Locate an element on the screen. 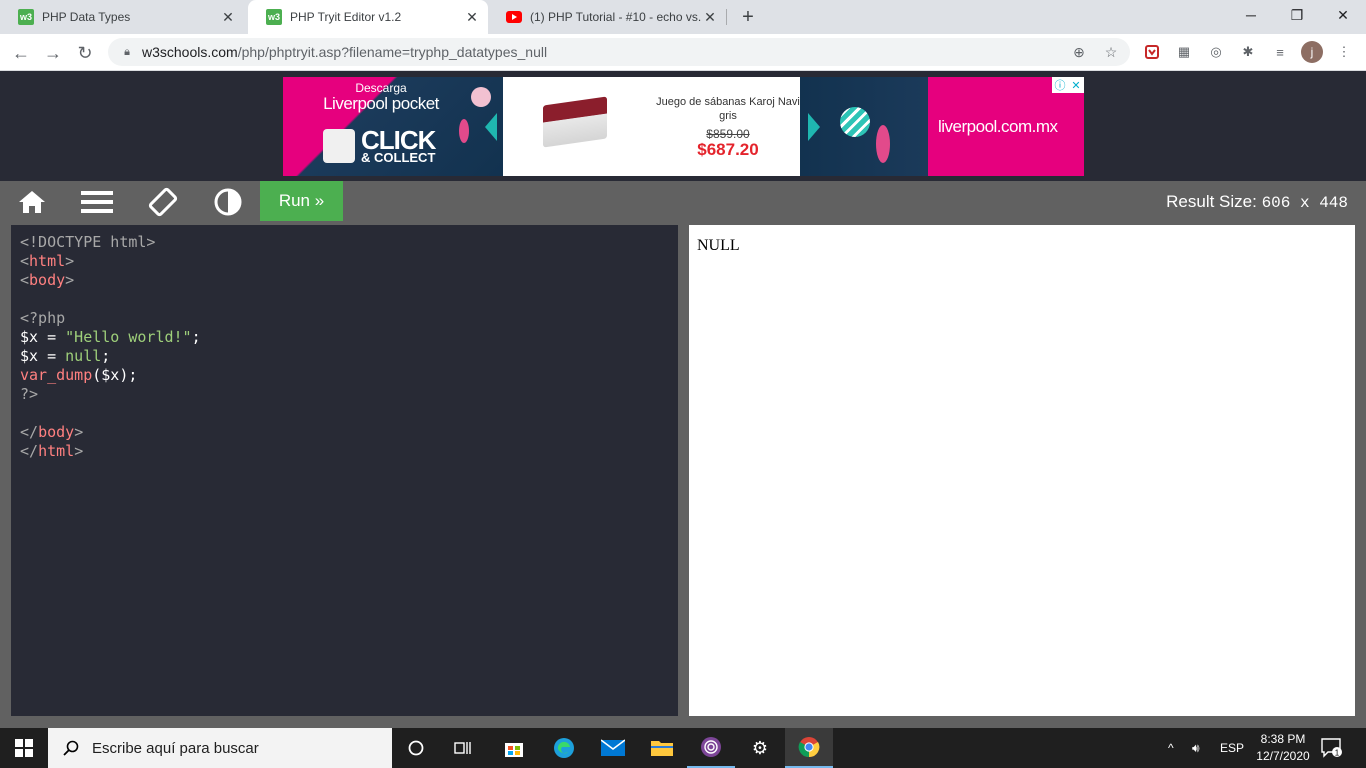 This screenshot has height=768, width=1366. tab-title: (1) PHP Tutorial - #10 - echo vs. p is located at coordinates (616, 17).